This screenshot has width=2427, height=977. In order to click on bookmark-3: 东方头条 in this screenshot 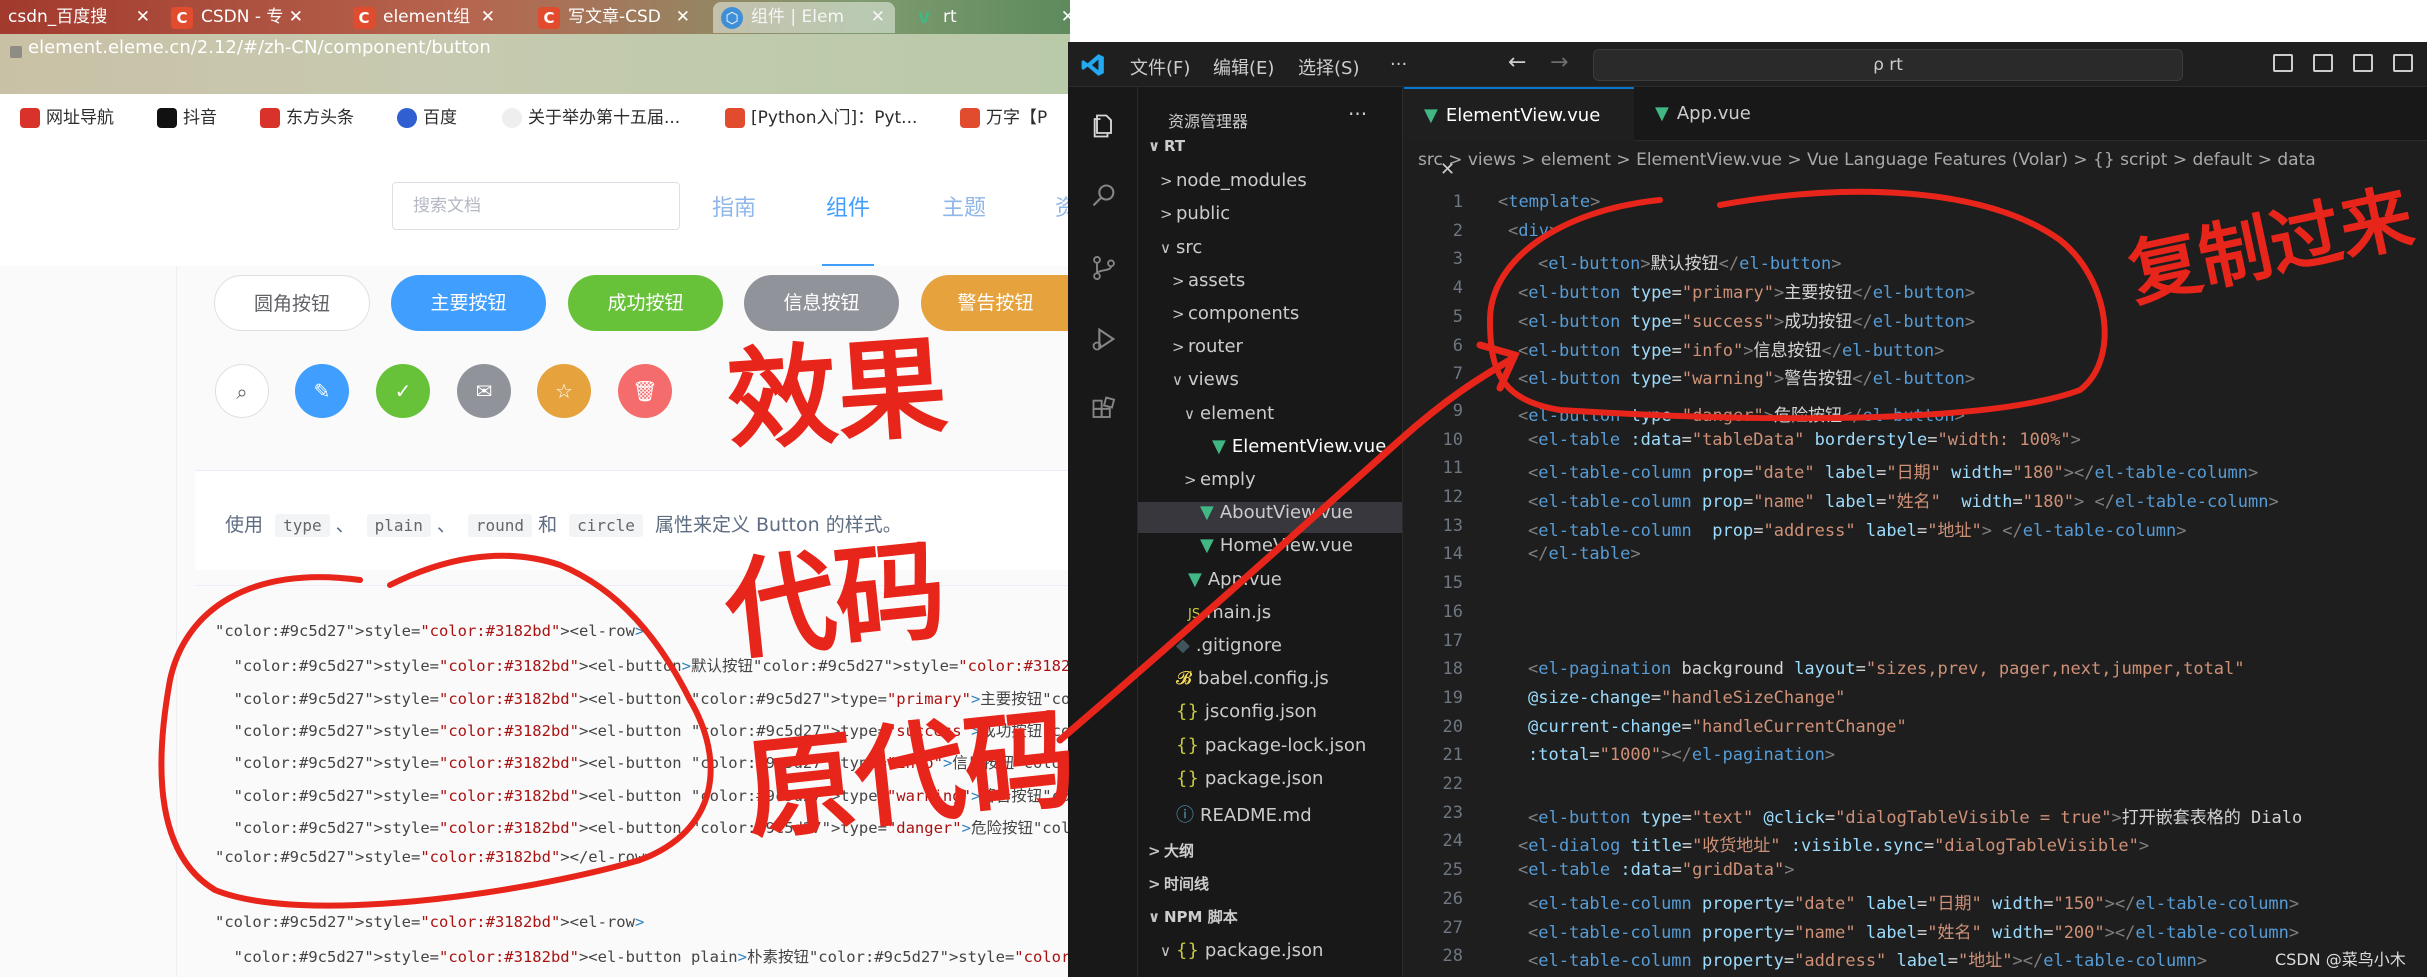, I will do `click(307, 115)`.